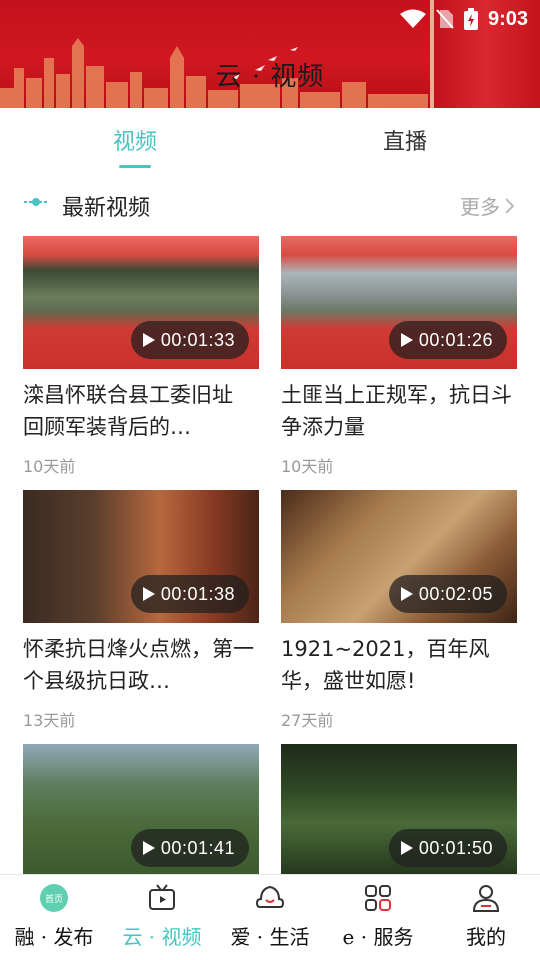  Describe the element at coordinates (49, 720) in the screenshot. I see `video-time-ago: 13天前` at that location.